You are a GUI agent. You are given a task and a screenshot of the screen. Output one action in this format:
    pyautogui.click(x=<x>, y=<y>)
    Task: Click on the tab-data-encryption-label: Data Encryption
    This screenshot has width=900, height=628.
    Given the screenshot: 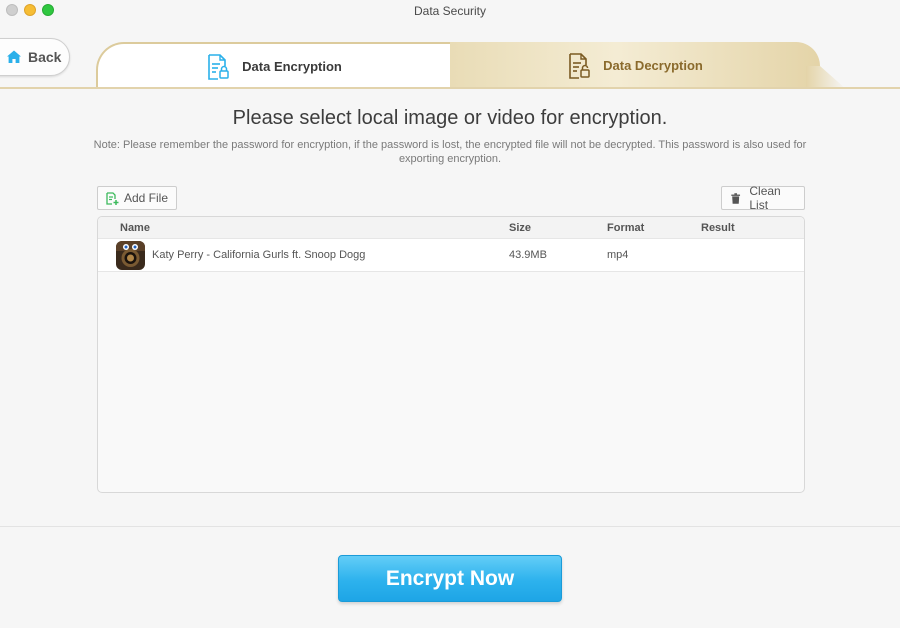 What is the action you would take?
    pyautogui.click(x=292, y=66)
    